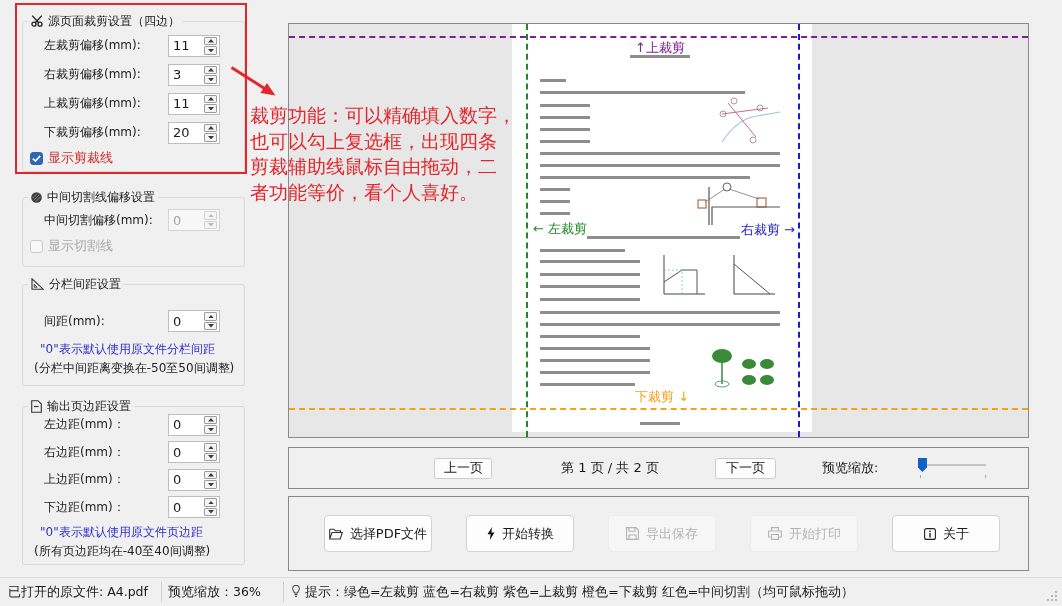 Image resolution: width=1062 pixels, height=606 pixels. What do you see at coordinates (85, 284) in the screenshot?
I see `group-title: 分栏间距设置` at bounding box center [85, 284].